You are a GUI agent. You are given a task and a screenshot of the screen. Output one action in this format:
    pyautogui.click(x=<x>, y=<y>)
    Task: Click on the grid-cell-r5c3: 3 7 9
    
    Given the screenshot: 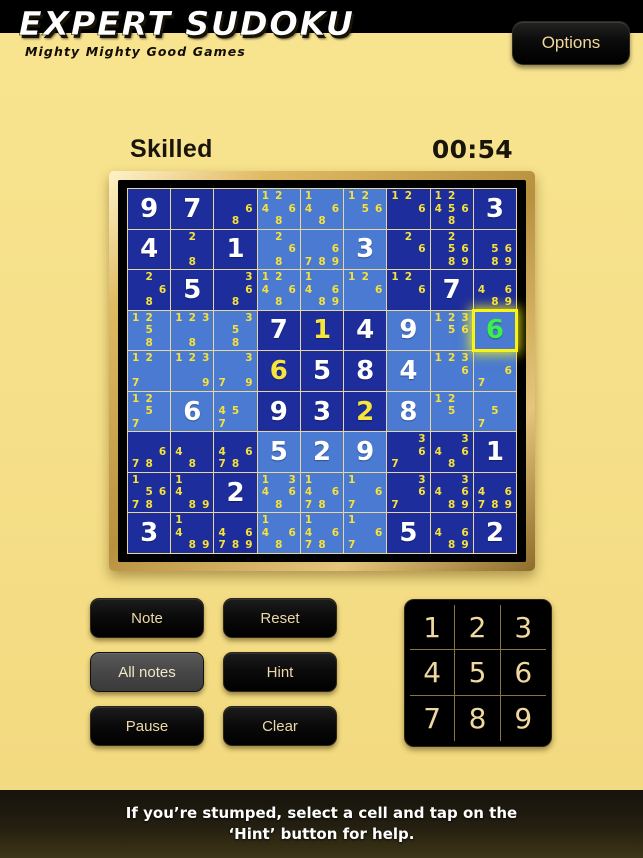 What is the action you would take?
    pyautogui.click(x=235, y=371)
    